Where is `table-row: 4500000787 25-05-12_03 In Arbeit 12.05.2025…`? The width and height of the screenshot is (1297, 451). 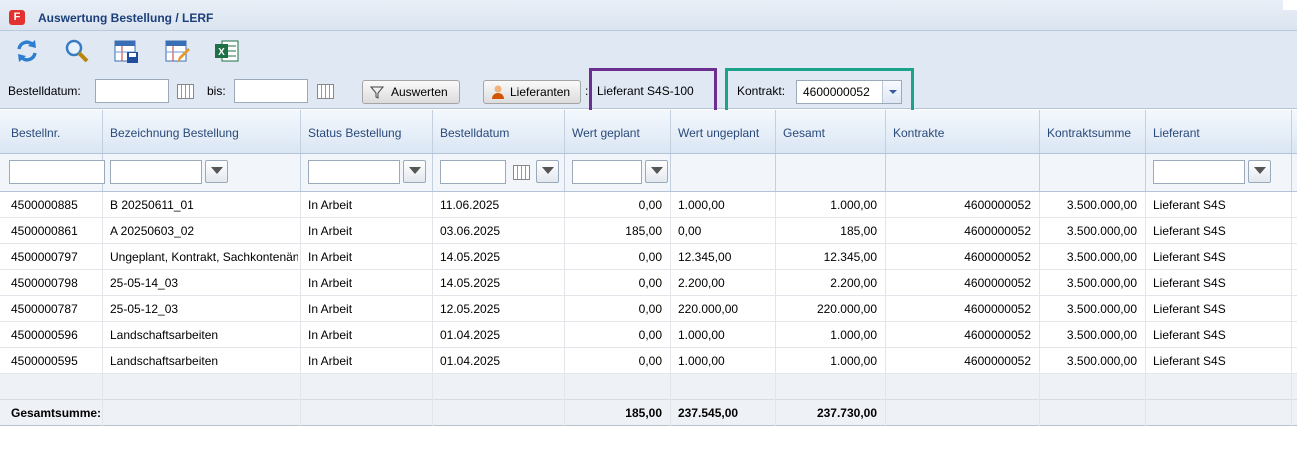 table-row: 4500000787 25-05-12_03 In Arbeit 12.05.2025… is located at coordinates (648, 309).